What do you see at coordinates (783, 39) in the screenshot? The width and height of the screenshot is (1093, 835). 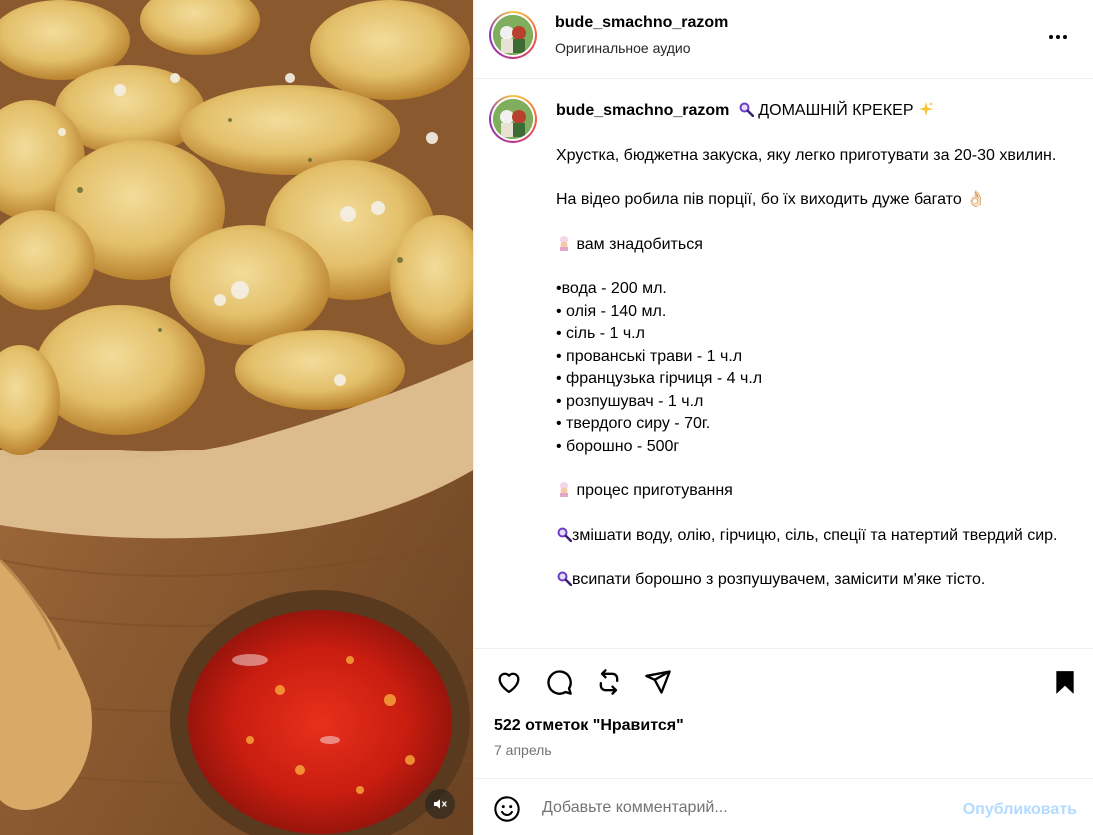 I see `post-header: bude_smachno_razom Оригинальное аудио` at bounding box center [783, 39].